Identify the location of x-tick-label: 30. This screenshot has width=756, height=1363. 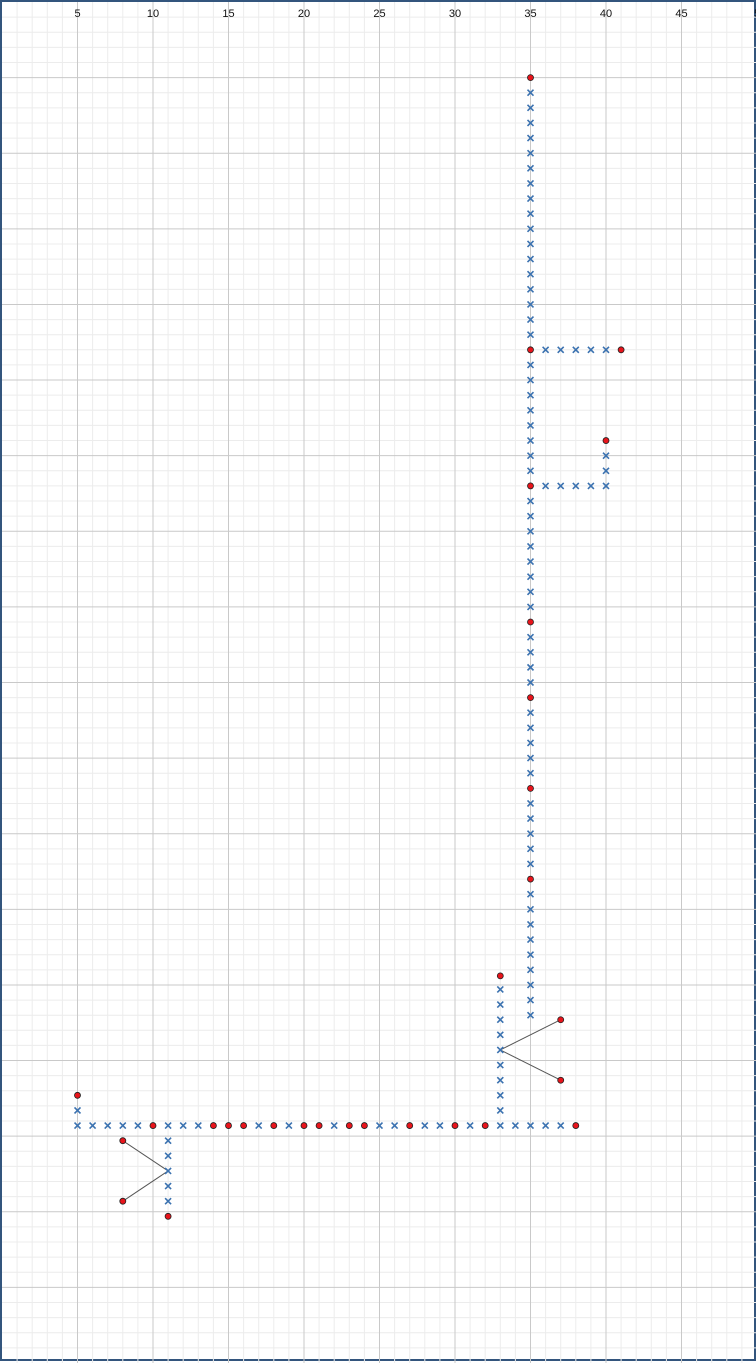
(455, 14).